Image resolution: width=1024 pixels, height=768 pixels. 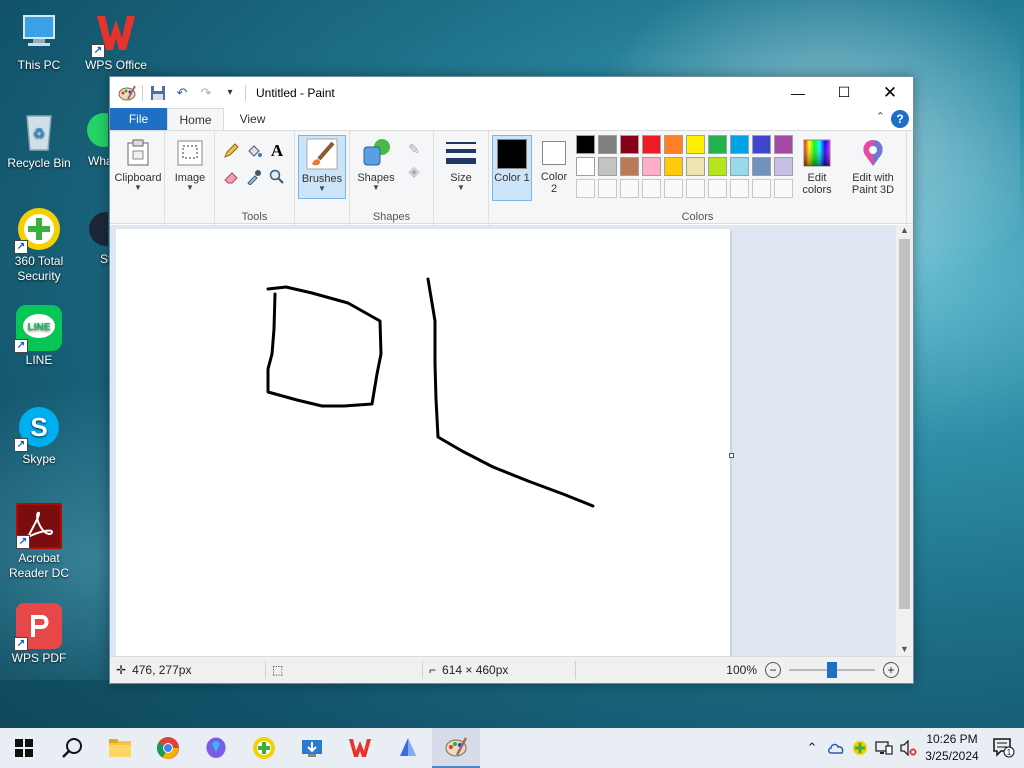 What do you see at coordinates (836, 748) in the screenshot?
I see `onedrive-icon` at bounding box center [836, 748].